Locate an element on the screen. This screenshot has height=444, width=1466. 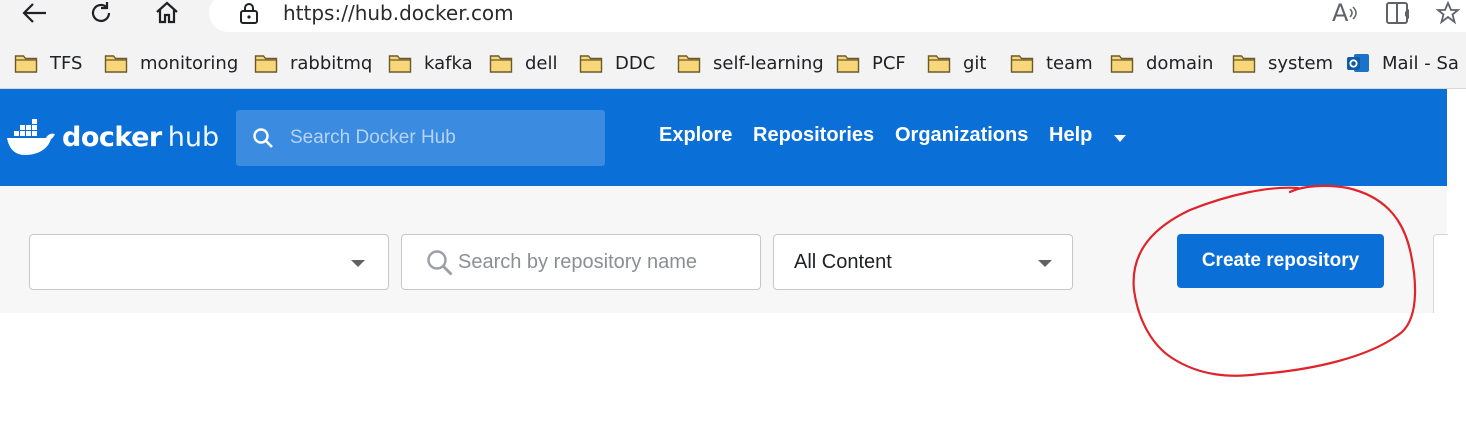
bookmark-team: team is located at coordinates (1051, 63).